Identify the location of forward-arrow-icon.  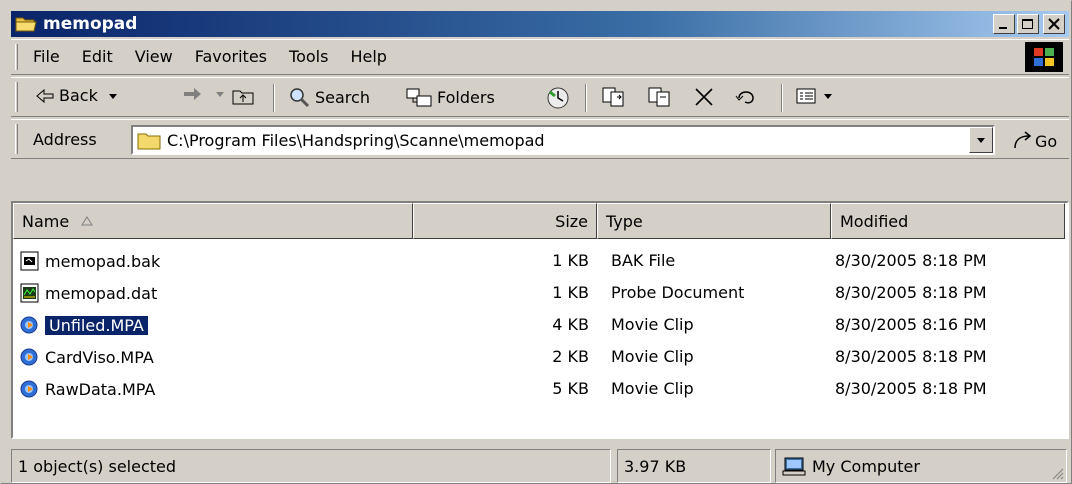
(192, 94).